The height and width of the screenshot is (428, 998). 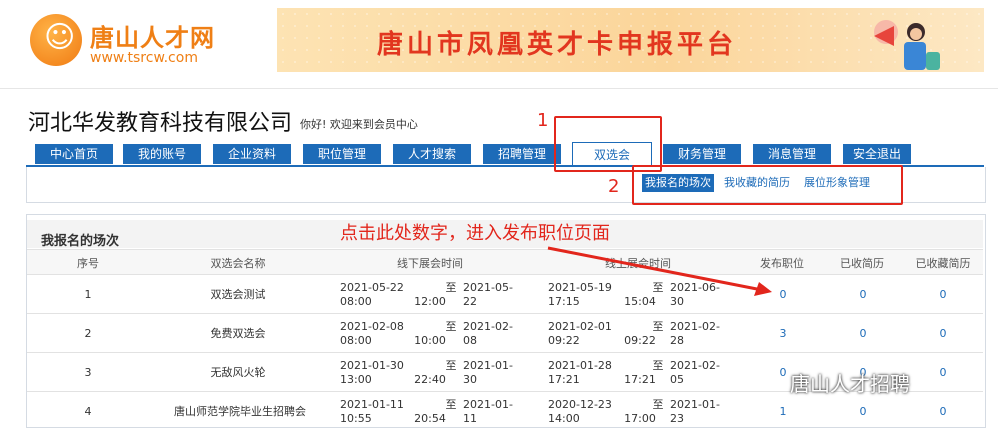 I want to click on col-resumes: 已收简历, so click(x=862, y=263).